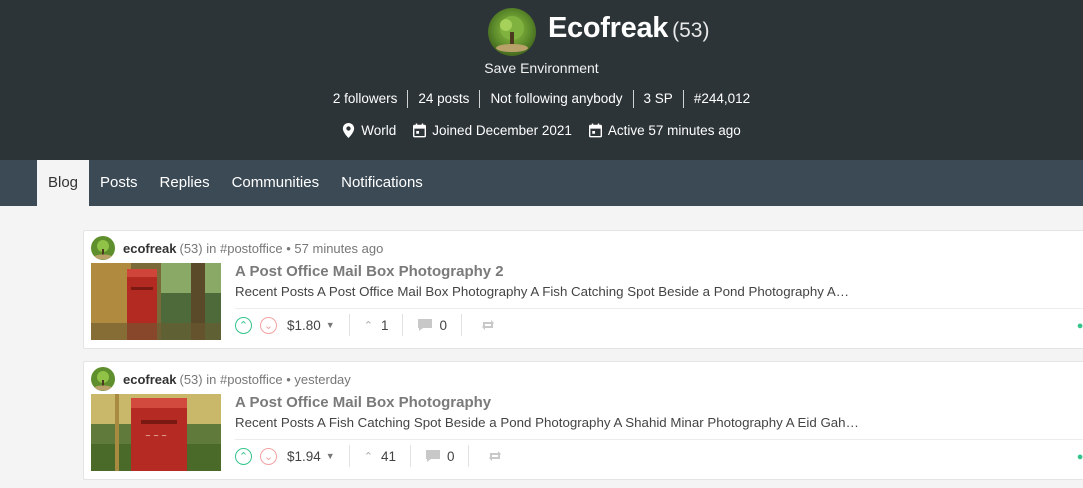 This screenshot has width=1083, height=488. I want to click on followers-link: 2 followers, so click(365, 99).